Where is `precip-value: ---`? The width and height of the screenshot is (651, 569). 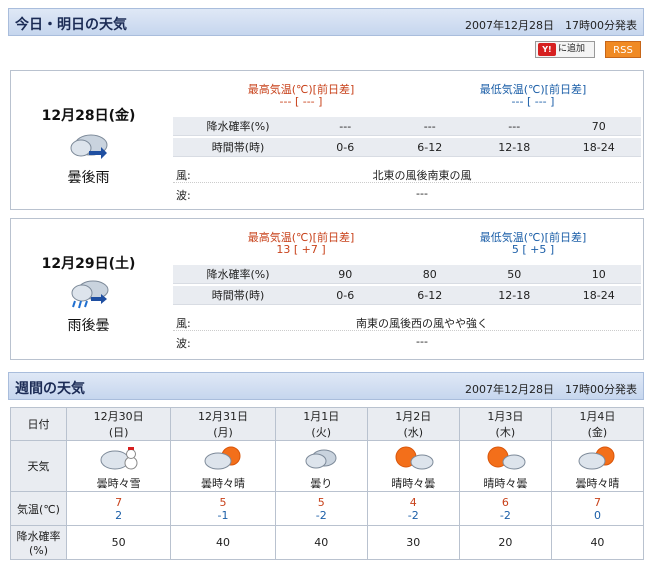 precip-value: --- is located at coordinates (514, 126).